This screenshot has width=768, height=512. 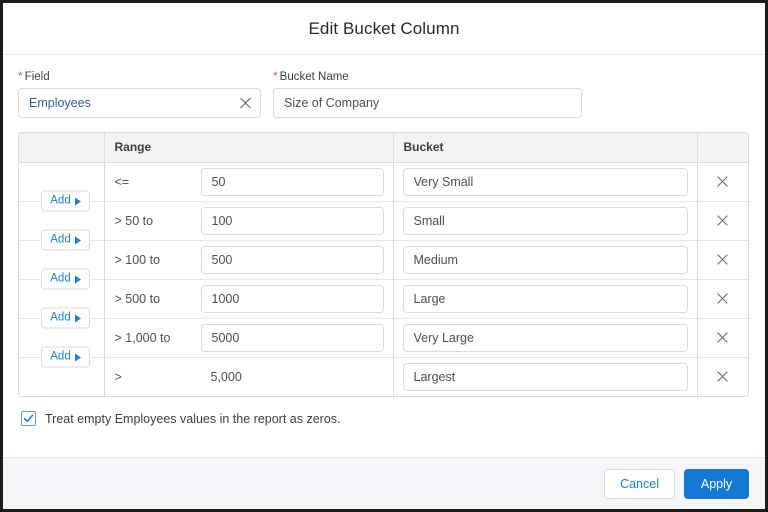 I want to click on table-row: > 50 to, so click(x=383, y=220).